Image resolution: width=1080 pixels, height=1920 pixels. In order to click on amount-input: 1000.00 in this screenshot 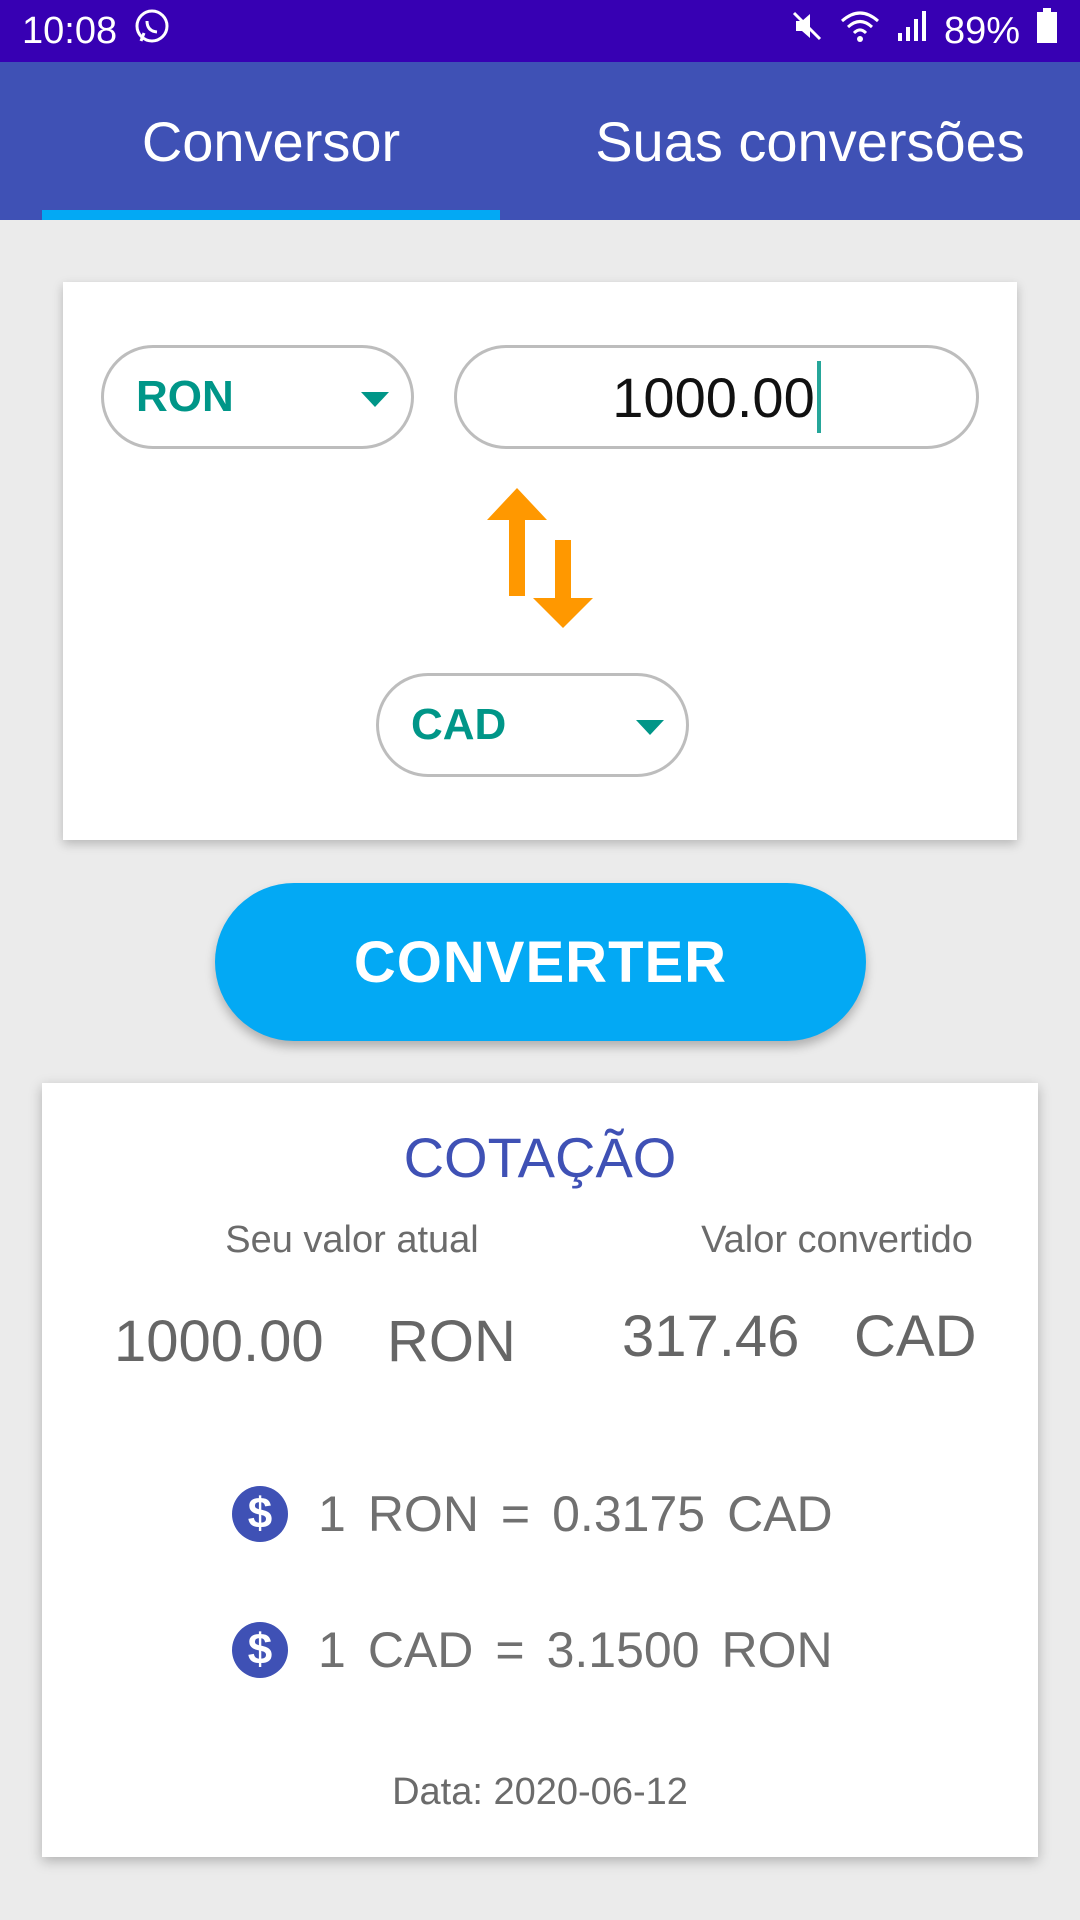, I will do `click(716, 397)`.